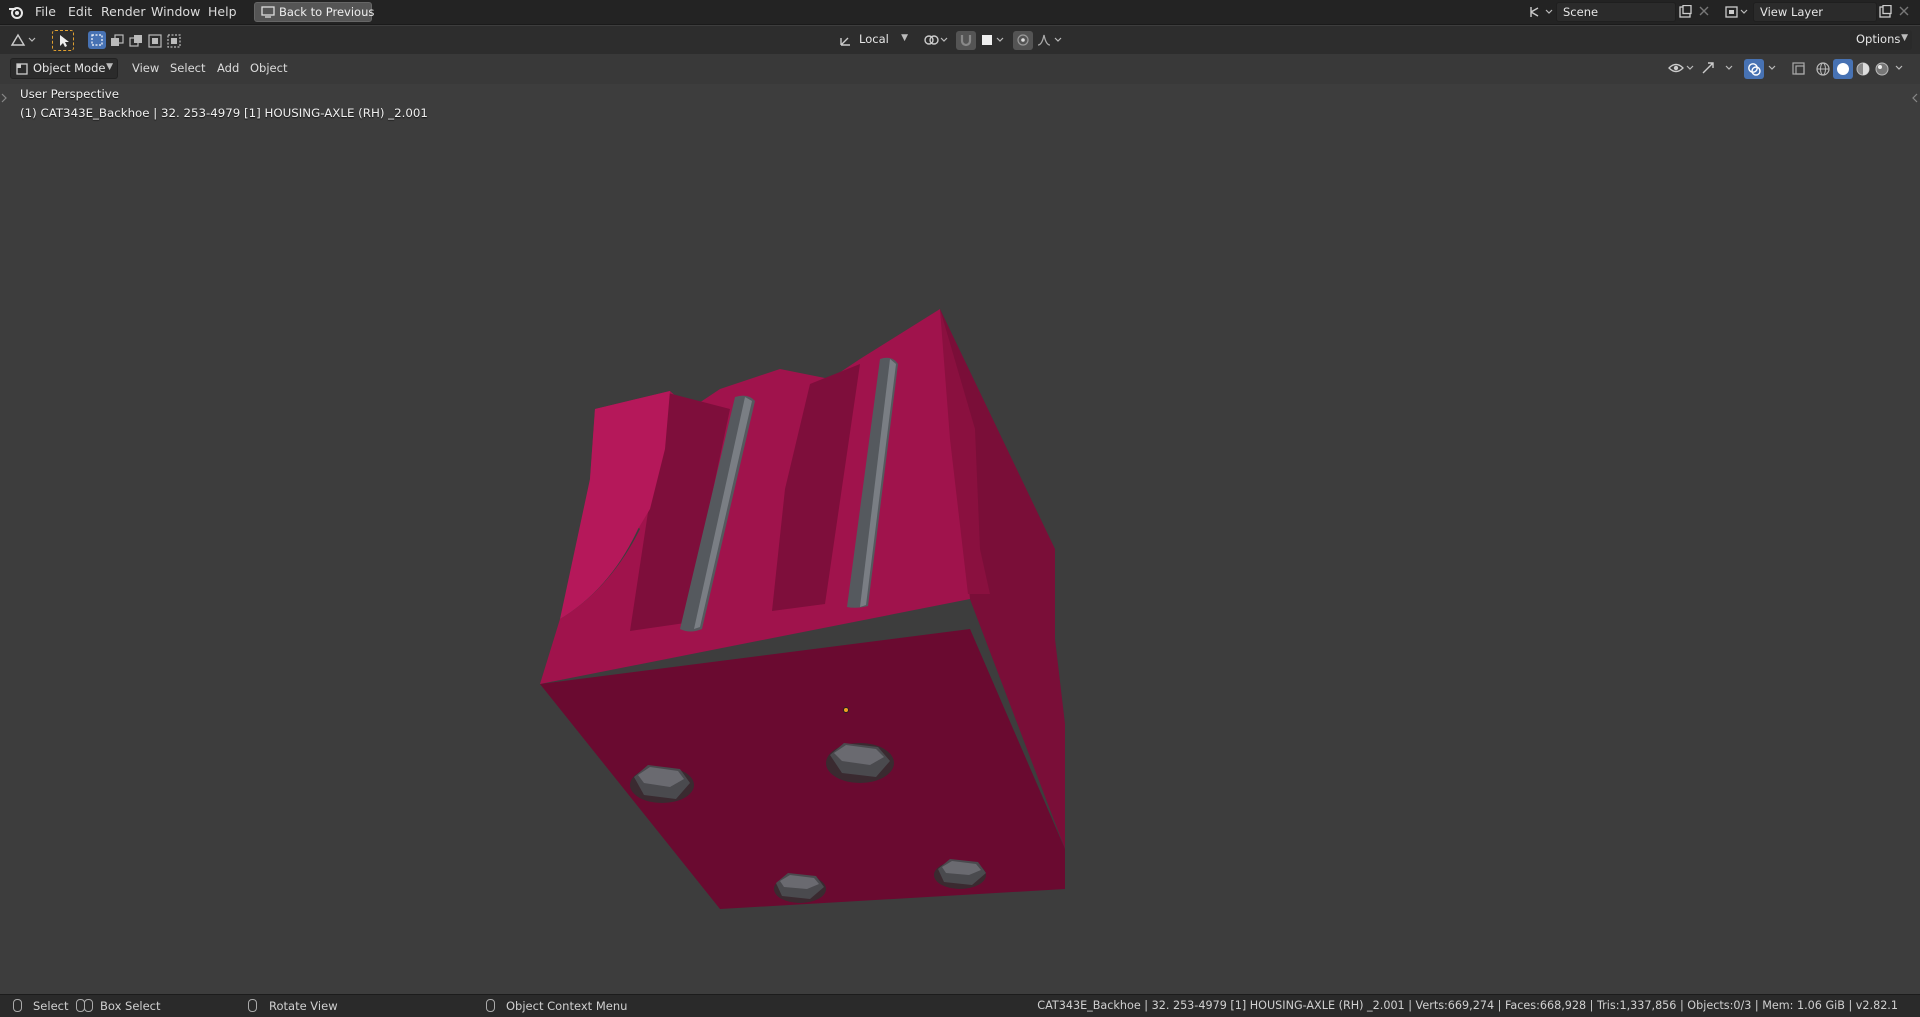 This screenshot has width=1920, height=1017. What do you see at coordinates (130, 1006) in the screenshot?
I see `status-box-select-label: Box Select` at bounding box center [130, 1006].